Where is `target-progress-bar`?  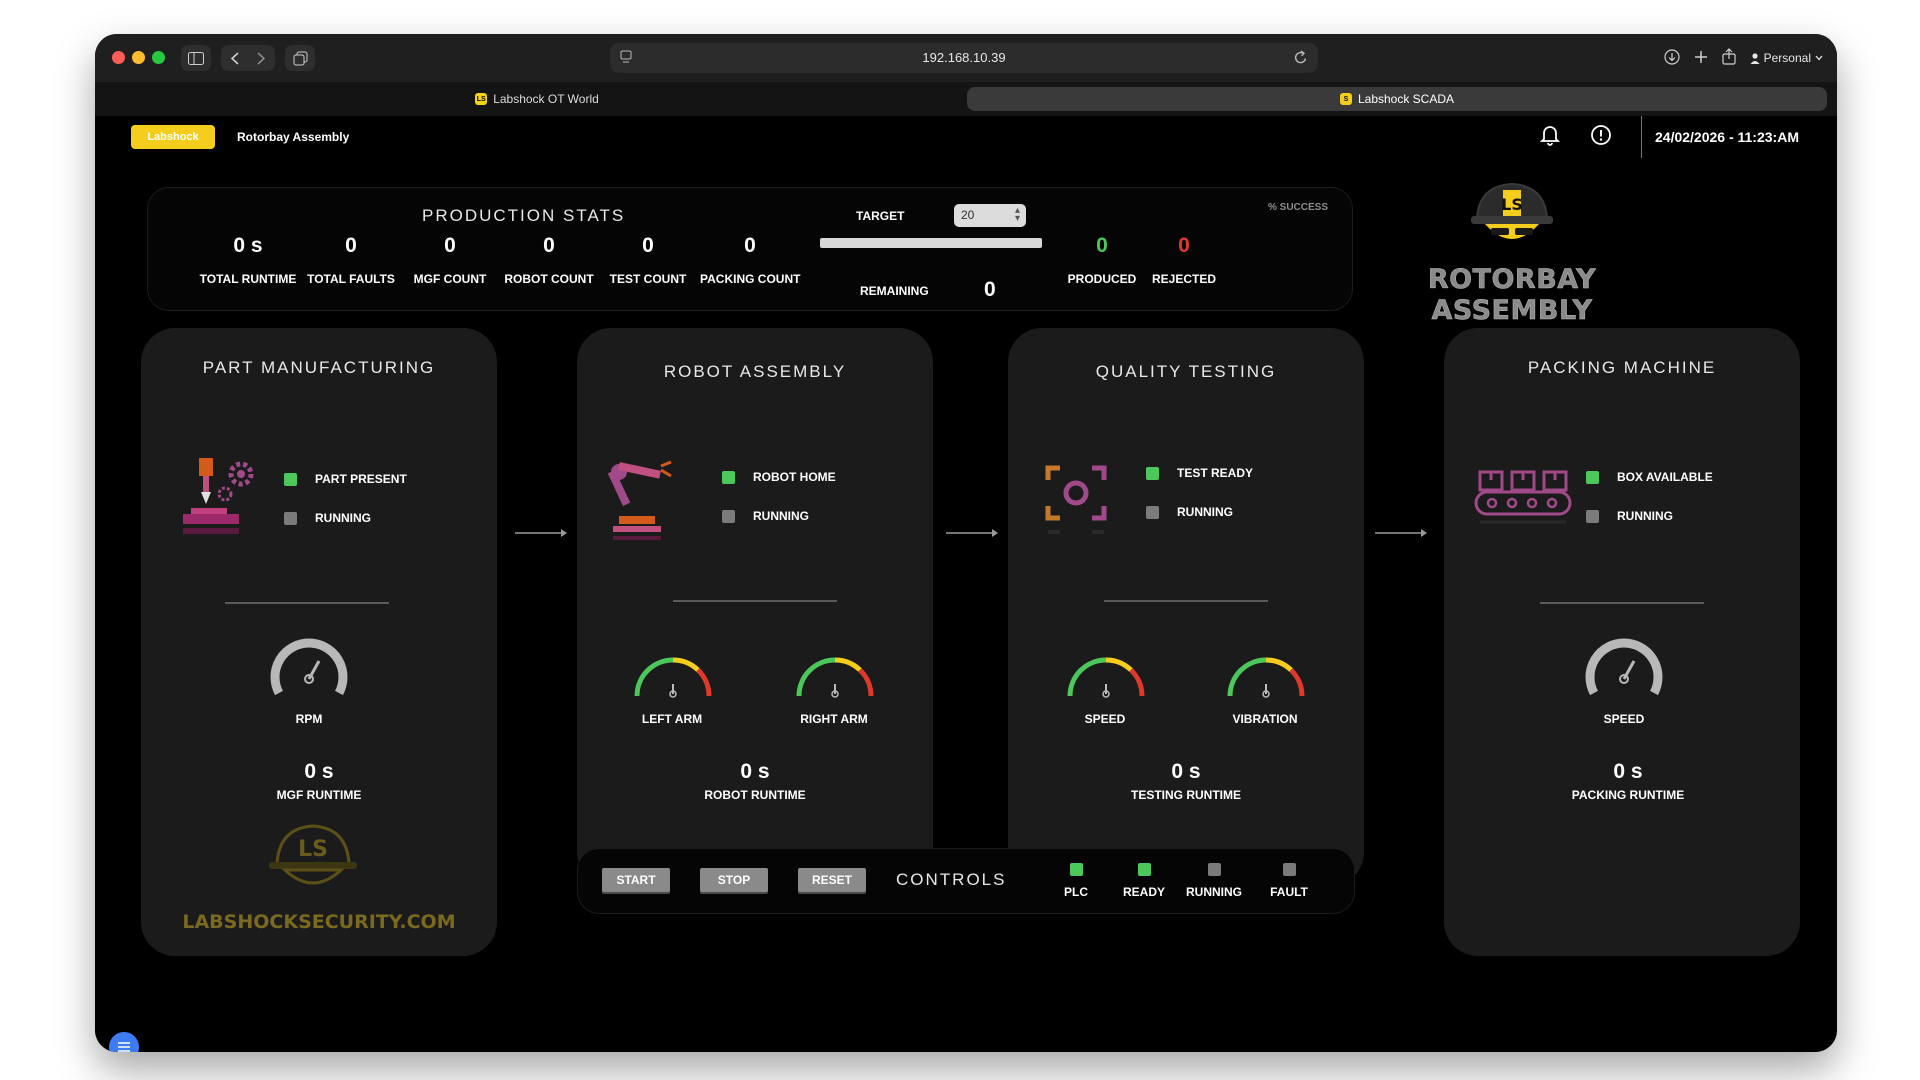 target-progress-bar is located at coordinates (931, 243).